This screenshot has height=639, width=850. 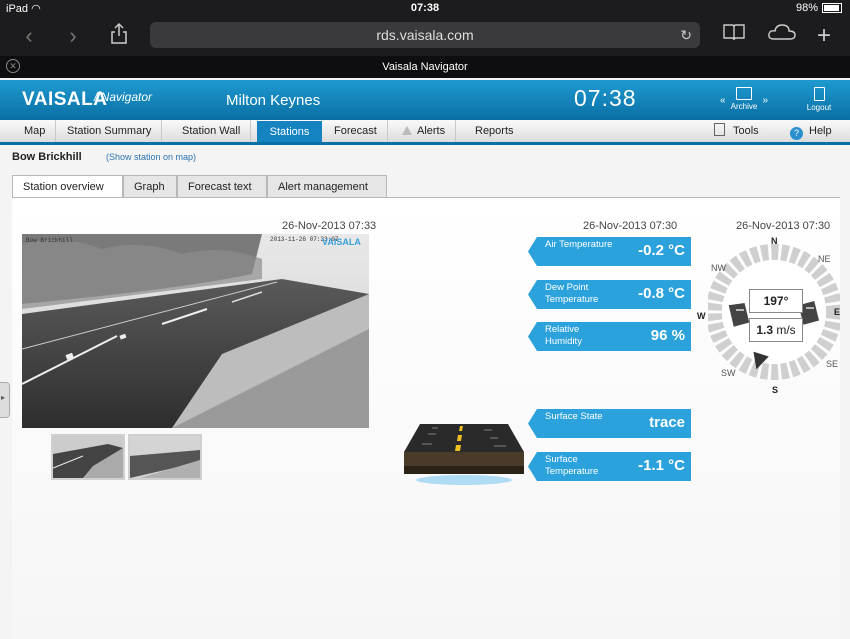 I want to click on help-icon: ?, so click(x=796, y=133).